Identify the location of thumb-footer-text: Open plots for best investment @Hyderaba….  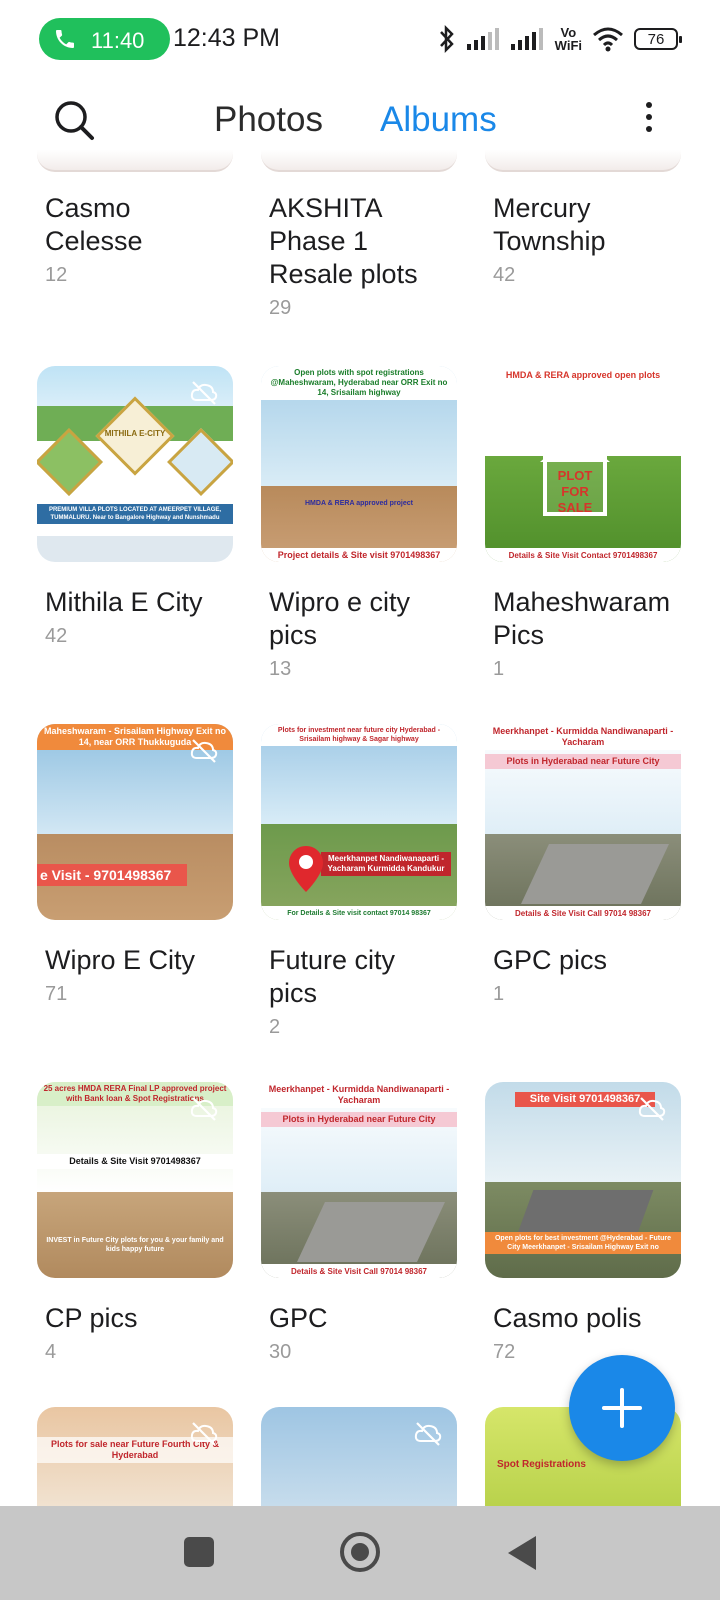
(583, 1243).